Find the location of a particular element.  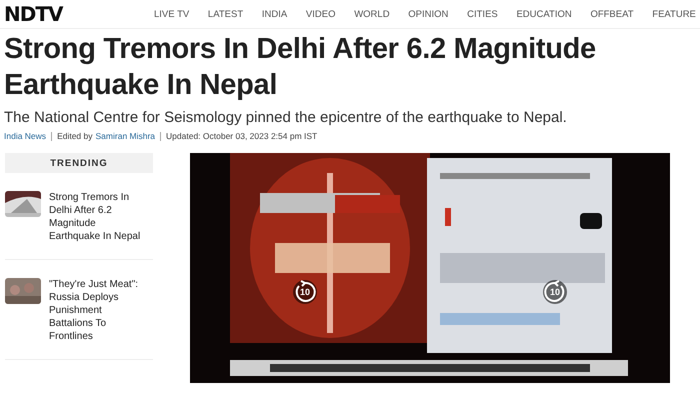

nav-link: EDUCATION is located at coordinates (544, 14).